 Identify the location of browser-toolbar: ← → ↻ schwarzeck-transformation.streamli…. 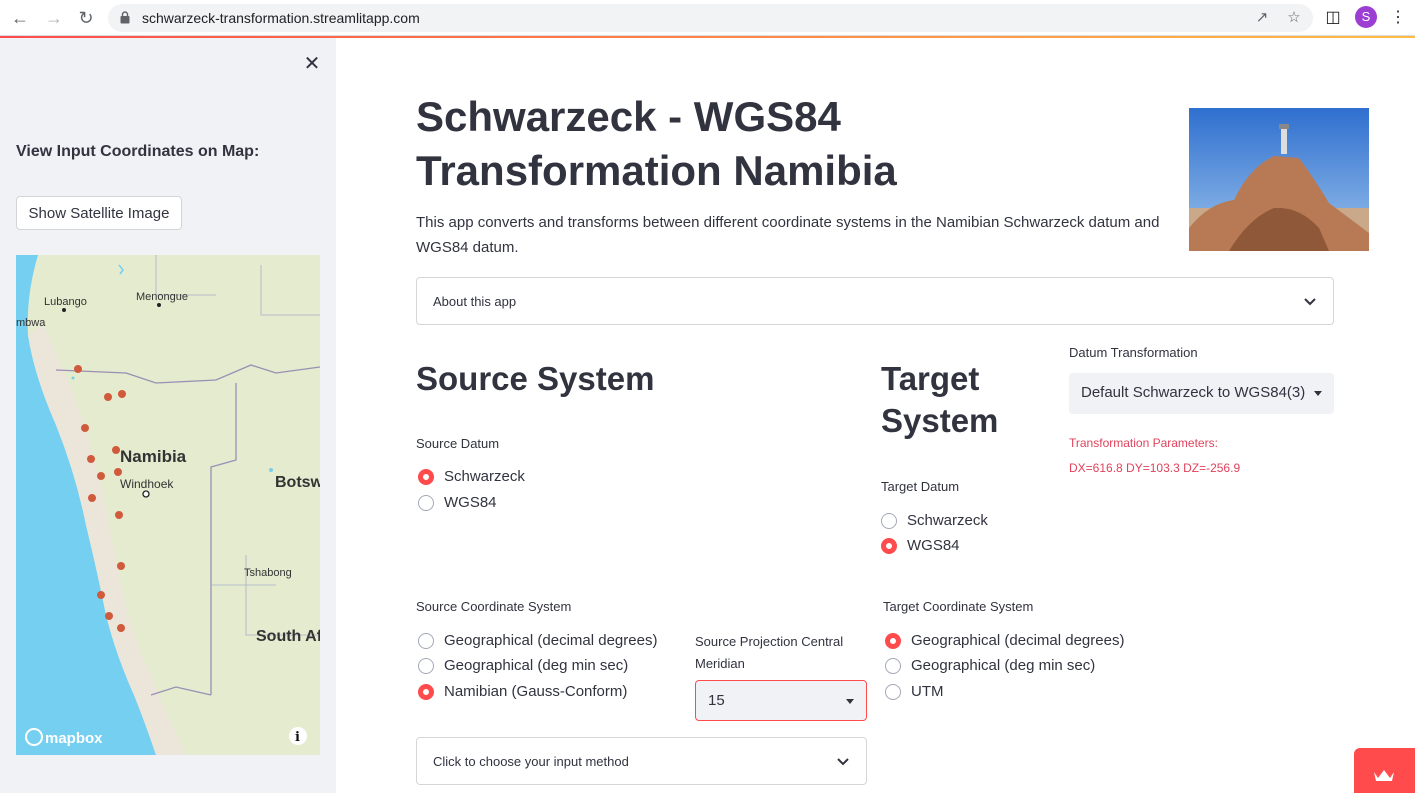
(707, 18).